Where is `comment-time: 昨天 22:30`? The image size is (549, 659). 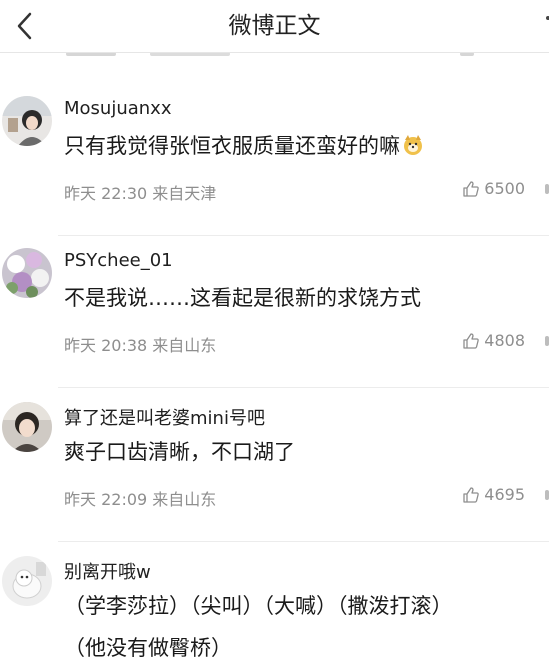 comment-time: 昨天 22:30 is located at coordinates (106, 193).